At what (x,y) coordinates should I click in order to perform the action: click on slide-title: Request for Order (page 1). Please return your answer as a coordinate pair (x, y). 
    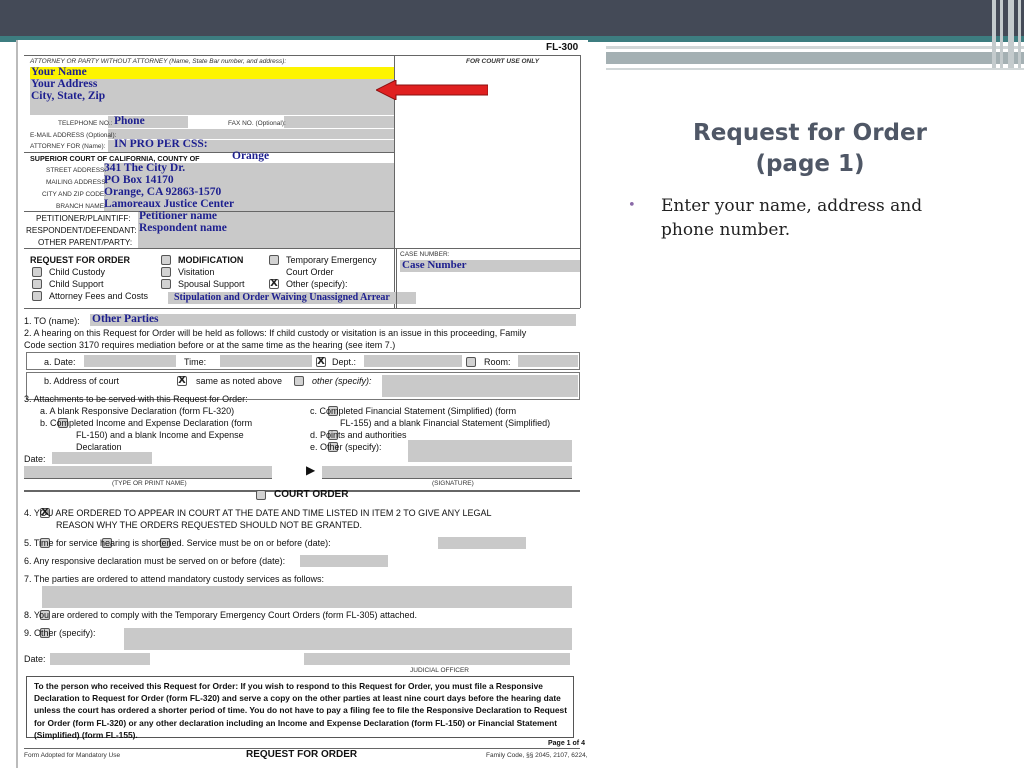
    Looking at the image, I should click on (810, 149).